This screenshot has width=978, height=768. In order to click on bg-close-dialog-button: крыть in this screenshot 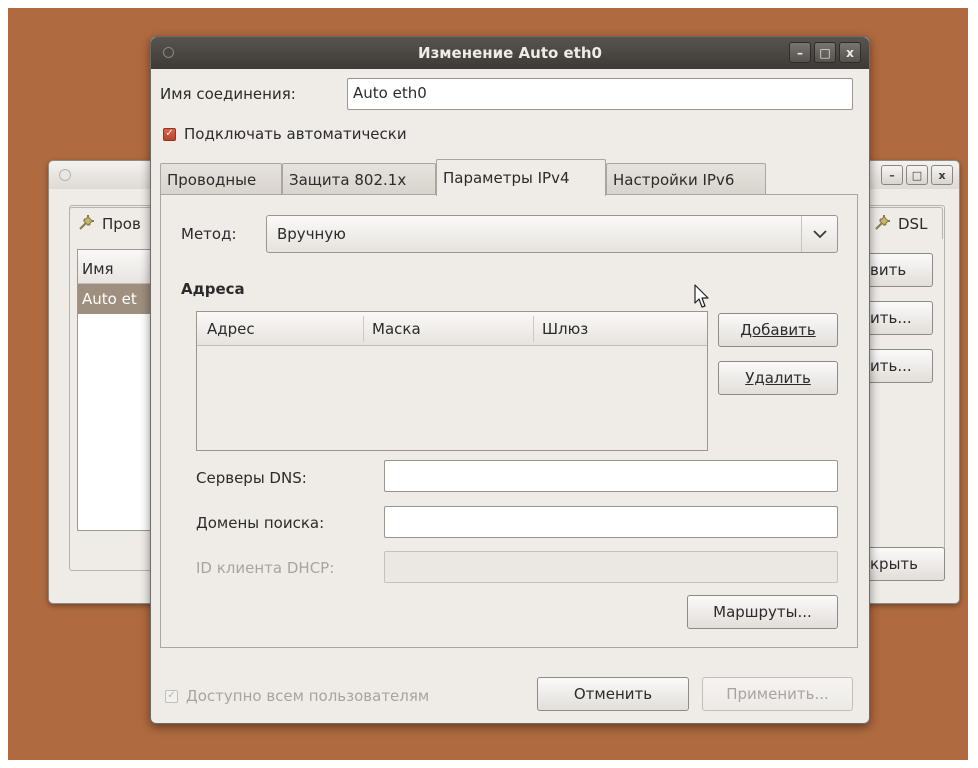, I will do `click(902, 564)`.